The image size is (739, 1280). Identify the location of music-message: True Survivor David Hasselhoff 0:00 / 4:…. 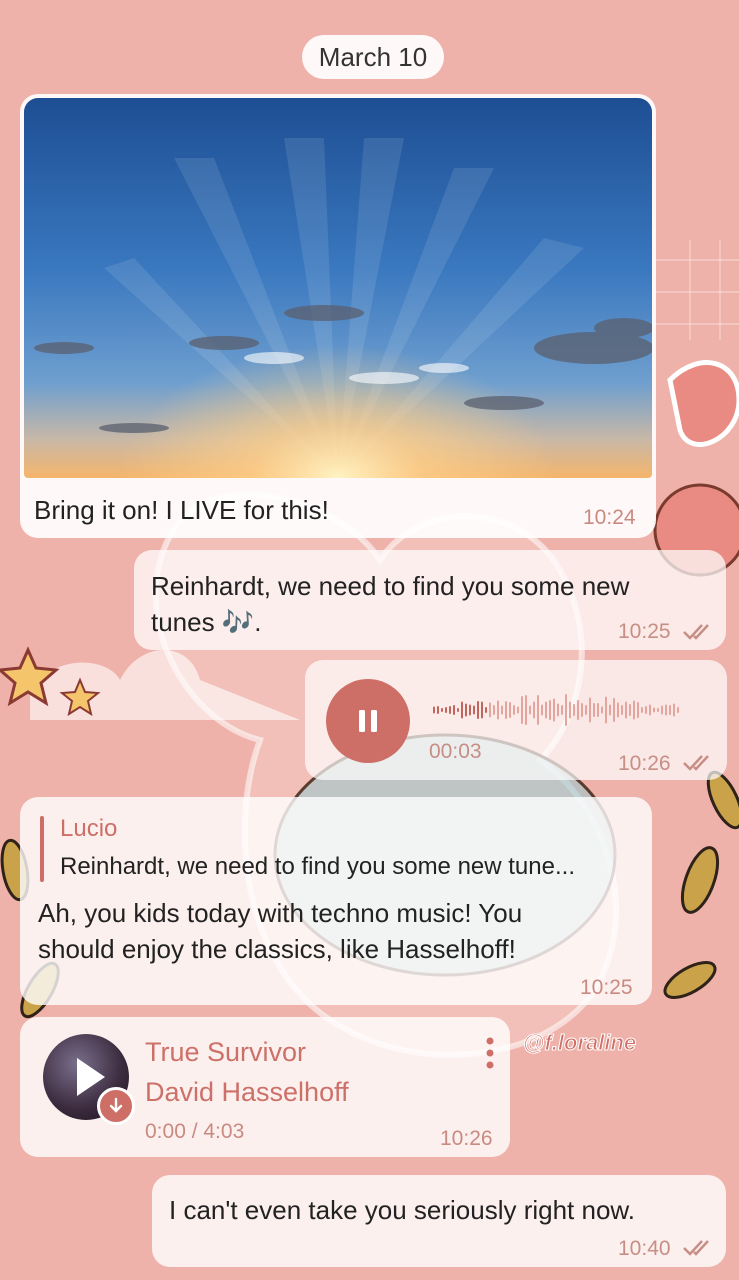
(265, 1087).